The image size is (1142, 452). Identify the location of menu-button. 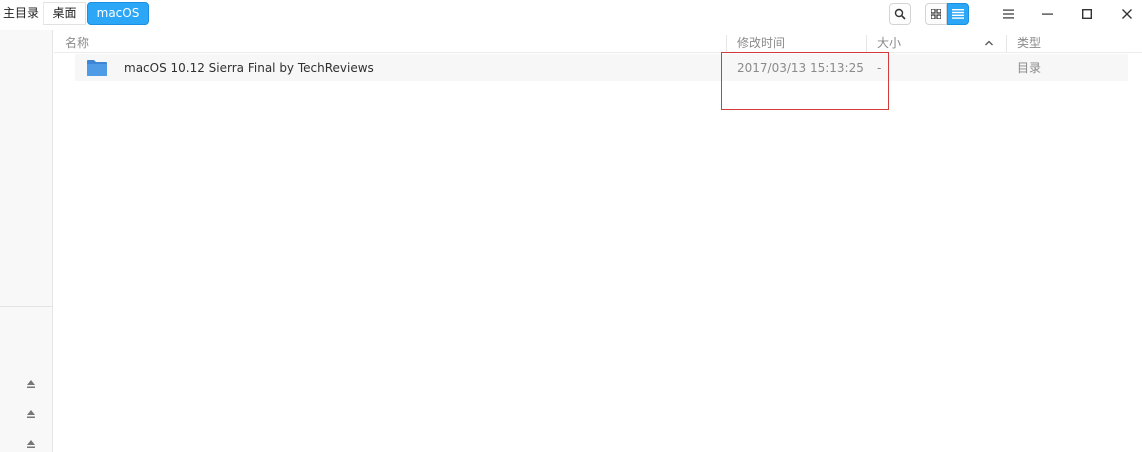
(1008, 14).